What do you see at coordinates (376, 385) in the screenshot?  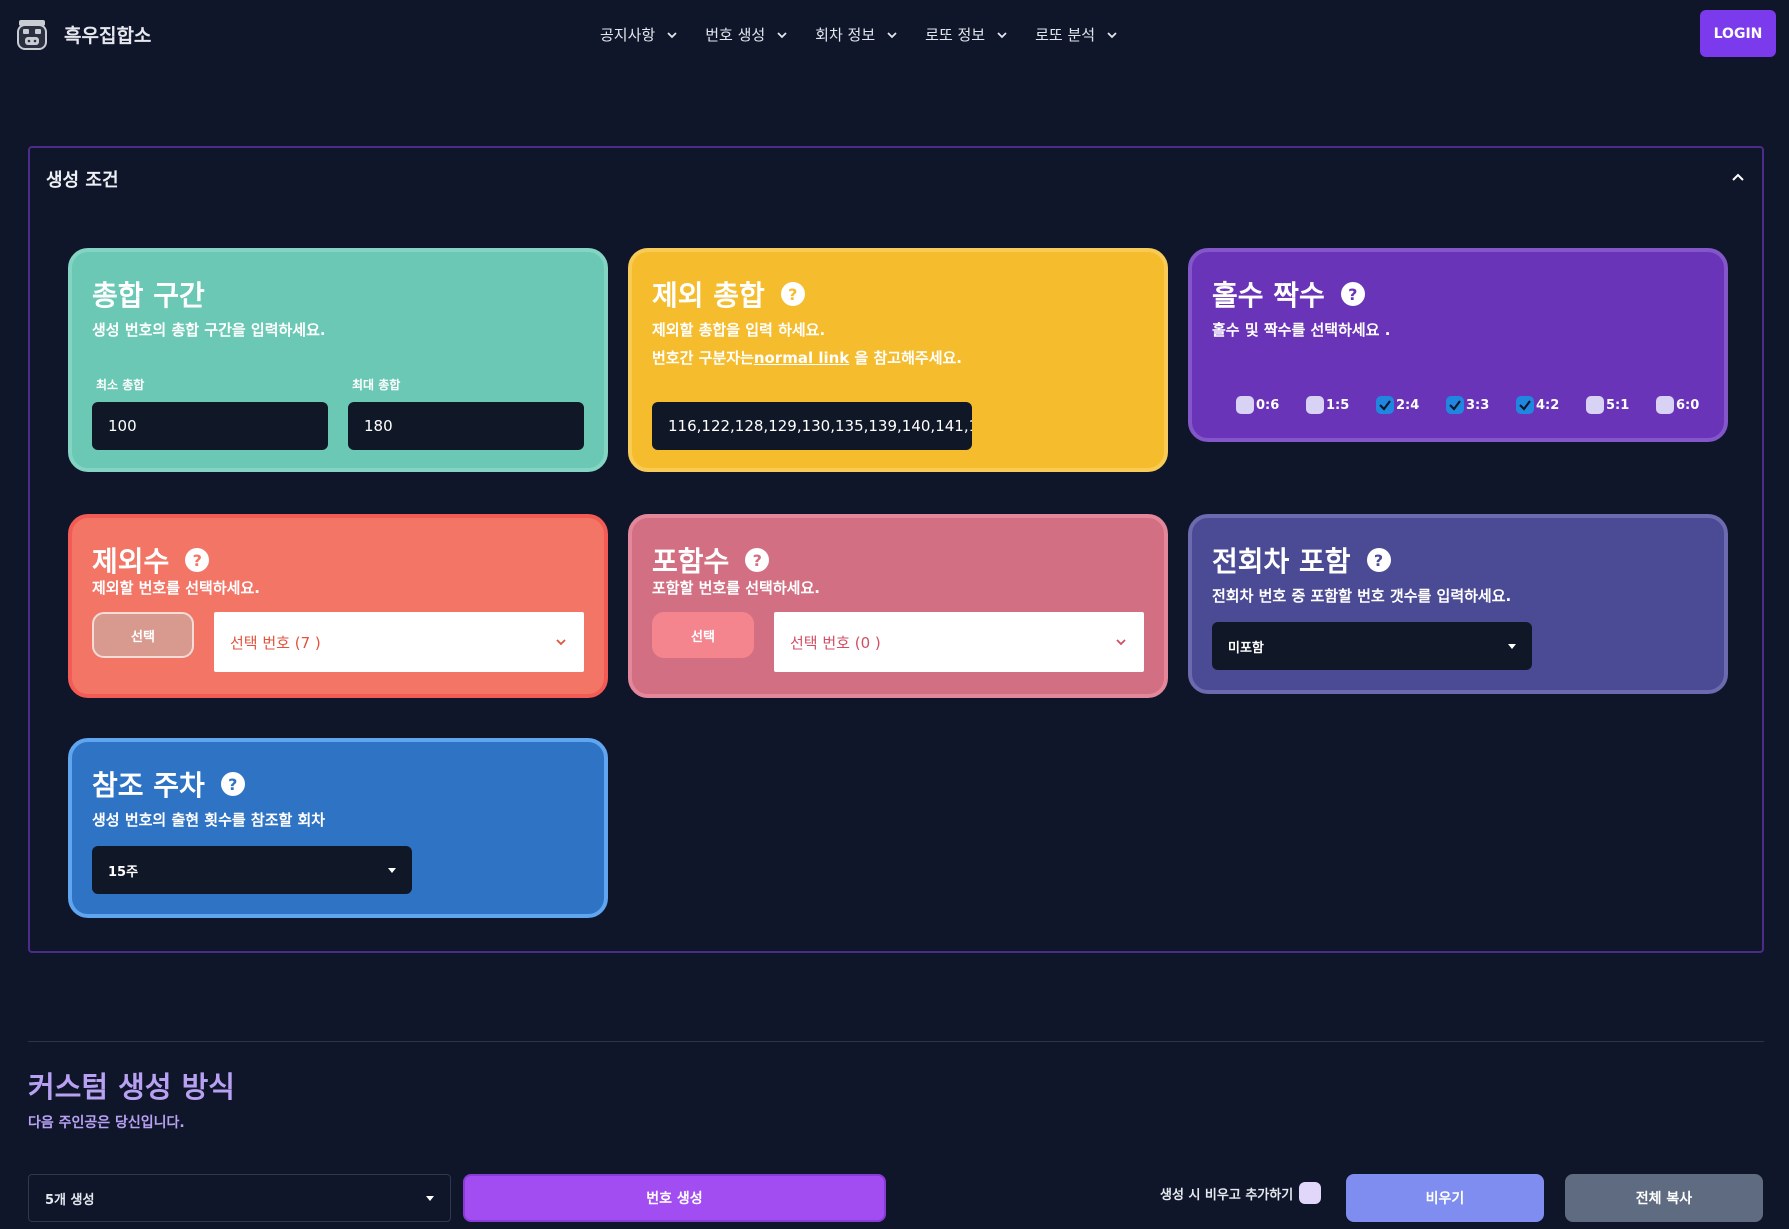 I see `max-sum-label: 최대 총합` at bounding box center [376, 385].